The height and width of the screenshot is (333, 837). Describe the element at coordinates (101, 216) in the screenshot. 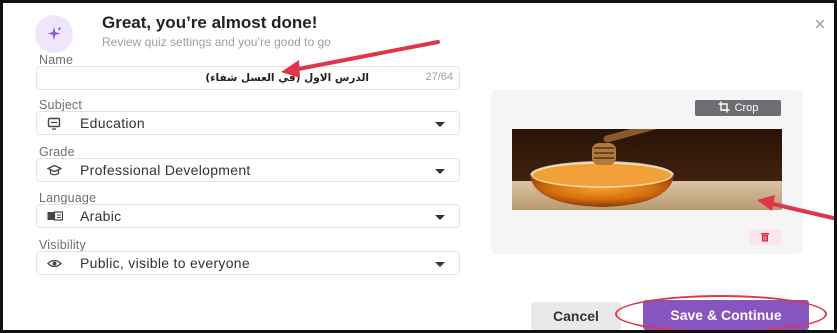

I see `language-value: Arabic` at that location.